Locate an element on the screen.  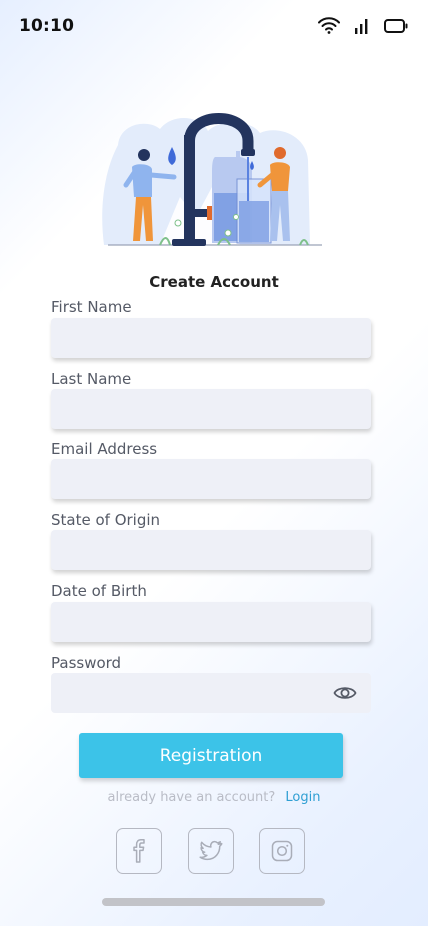
instagram-icon is located at coordinates (282, 851).